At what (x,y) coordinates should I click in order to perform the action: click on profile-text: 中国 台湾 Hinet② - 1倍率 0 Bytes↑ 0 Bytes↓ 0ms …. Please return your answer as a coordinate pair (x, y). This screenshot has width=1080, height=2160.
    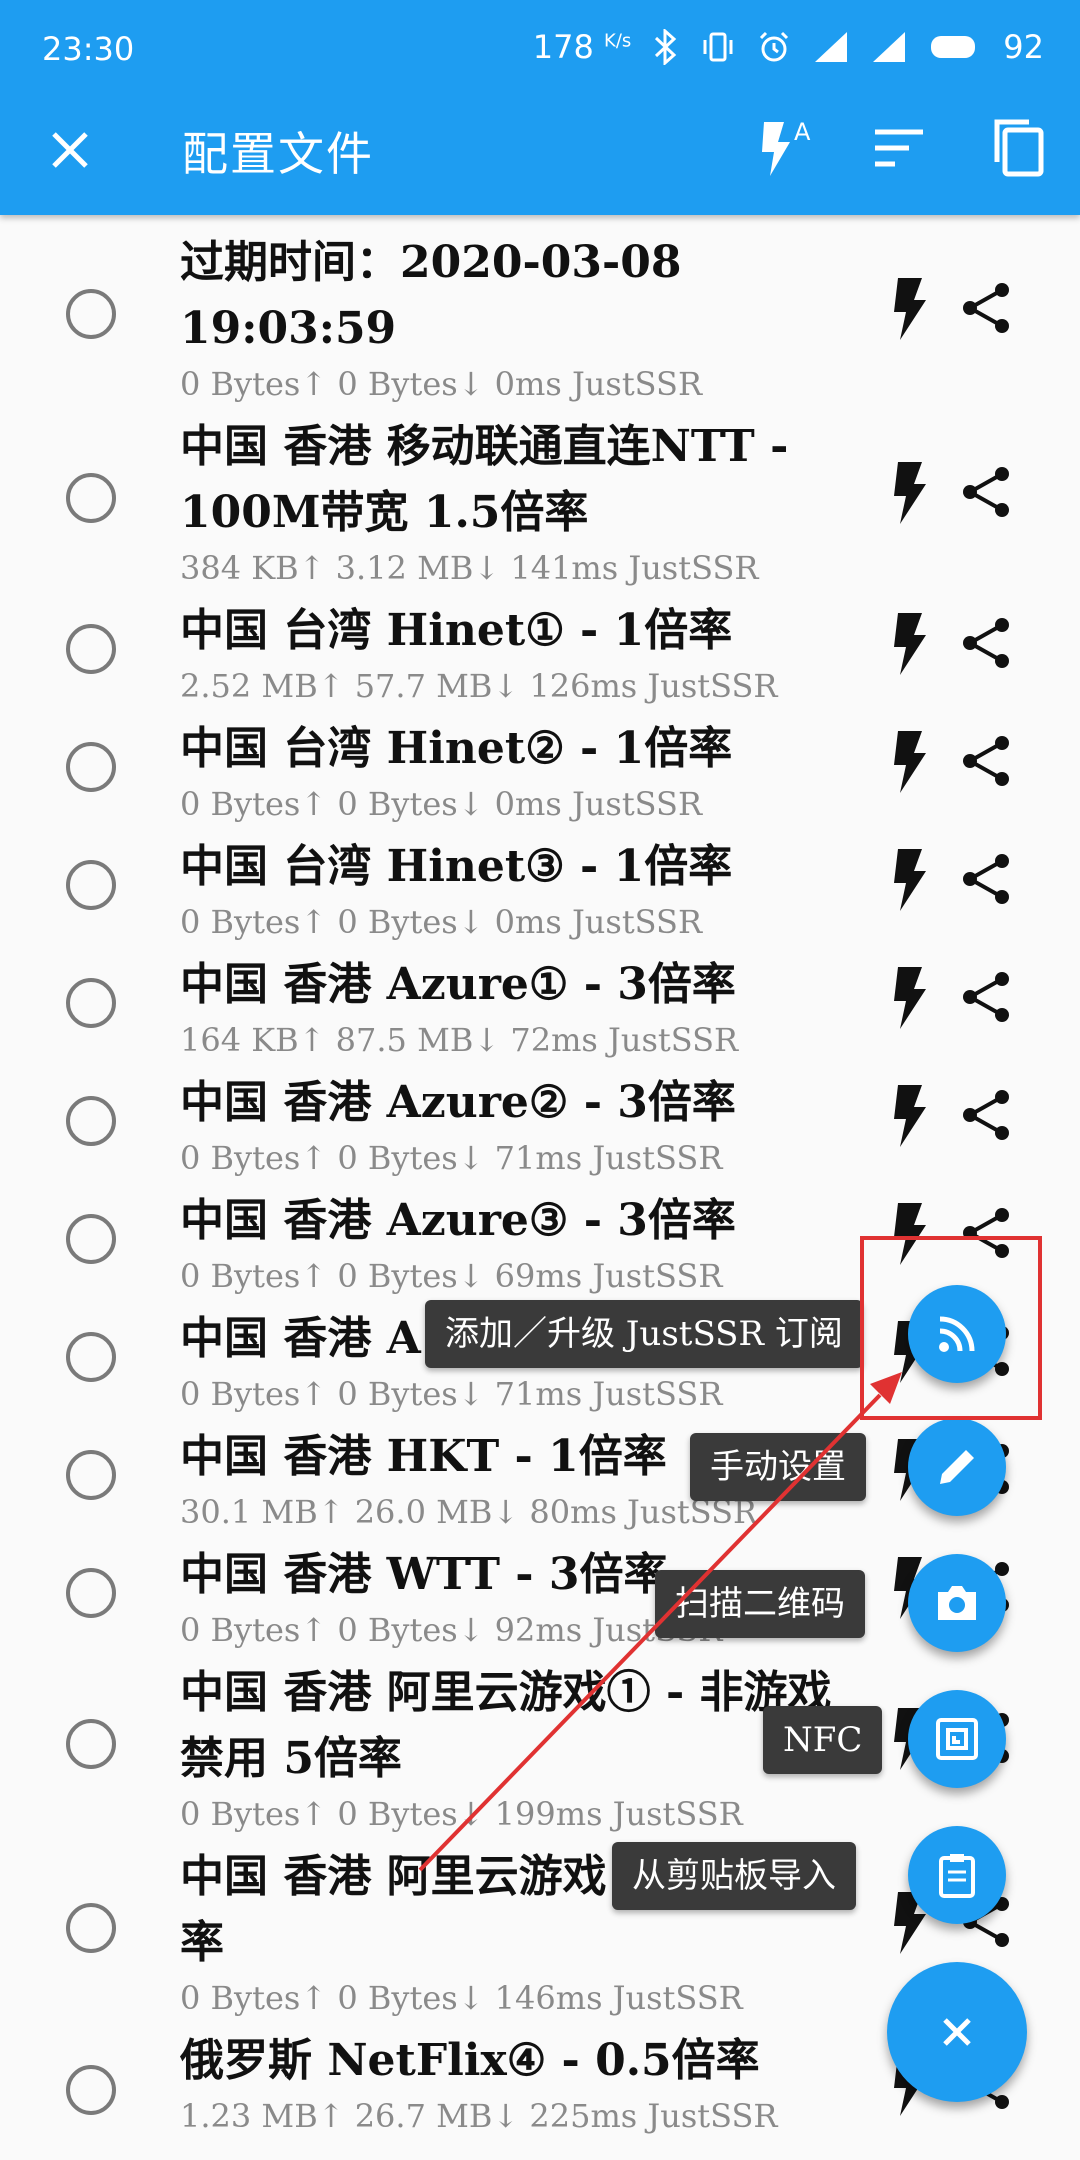
    Looking at the image, I should click on (525, 771).